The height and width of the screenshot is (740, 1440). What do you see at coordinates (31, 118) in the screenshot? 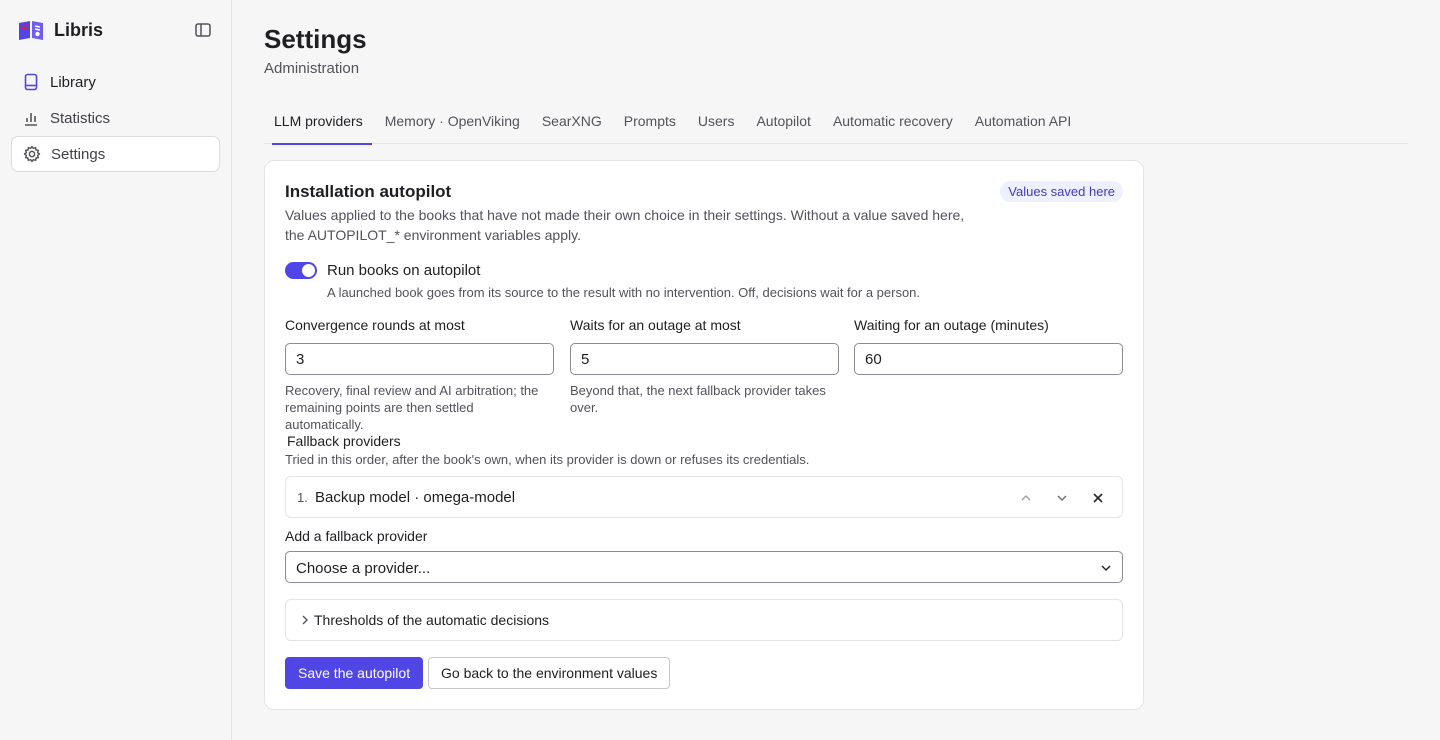
I see `bar-chart-icon` at bounding box center [31, 118].